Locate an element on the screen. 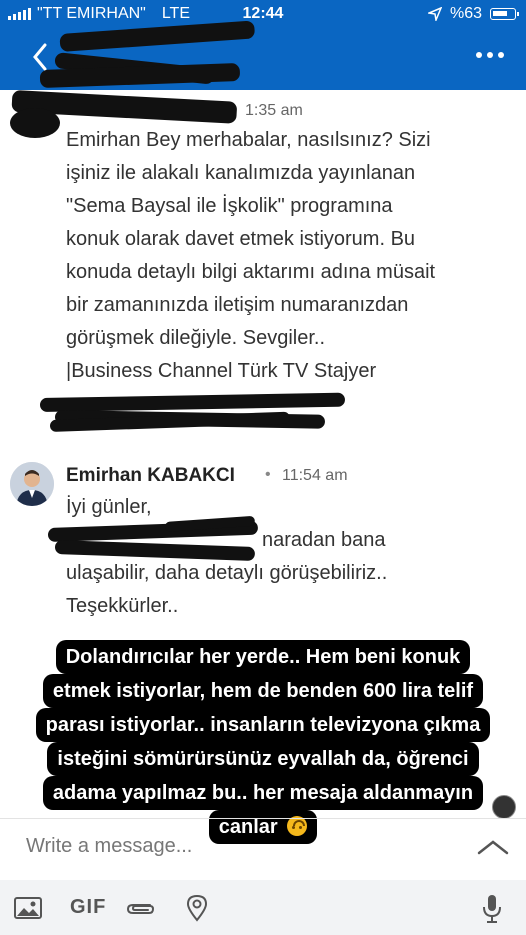  message-line: görüşmek dileğiyle. Sevgiler.. is located at coordinates (196, 338).